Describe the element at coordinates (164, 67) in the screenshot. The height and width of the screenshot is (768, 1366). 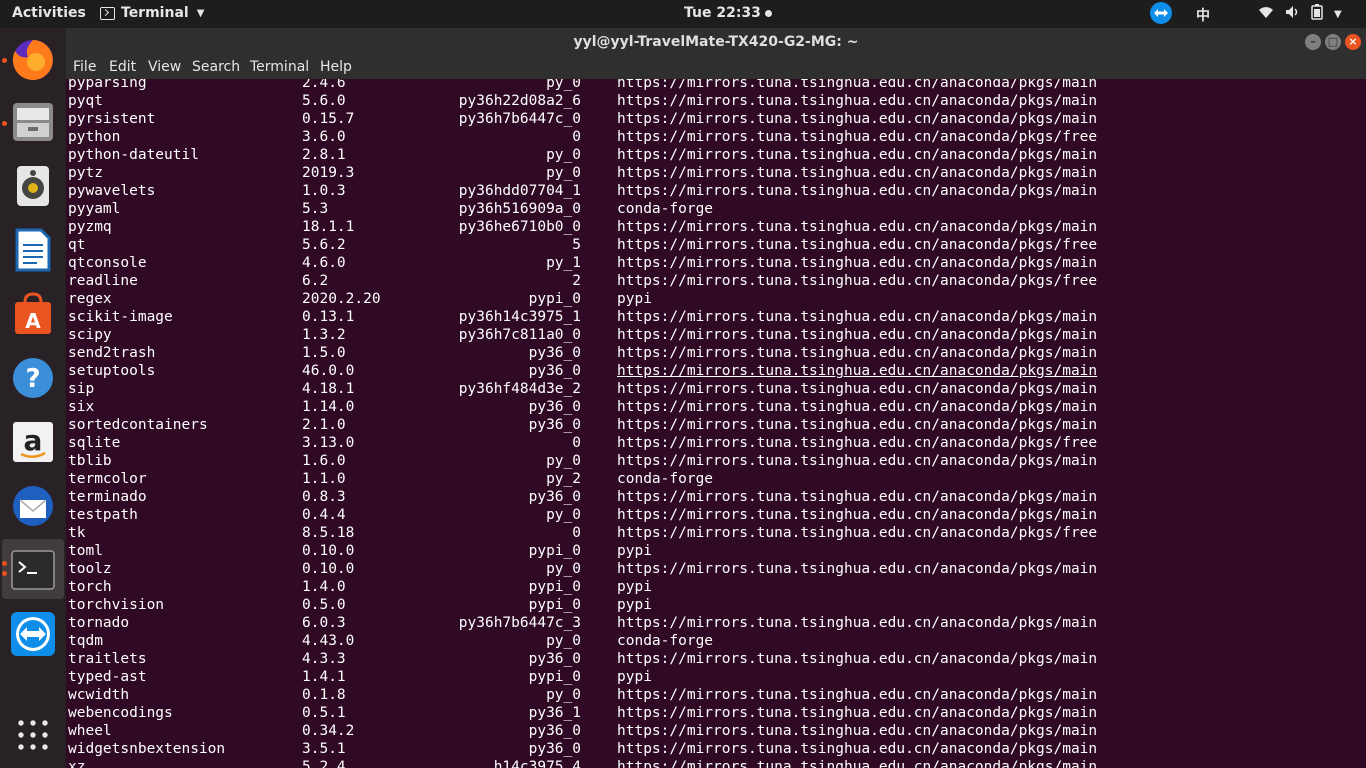
I see `menu-view: View` at that location.